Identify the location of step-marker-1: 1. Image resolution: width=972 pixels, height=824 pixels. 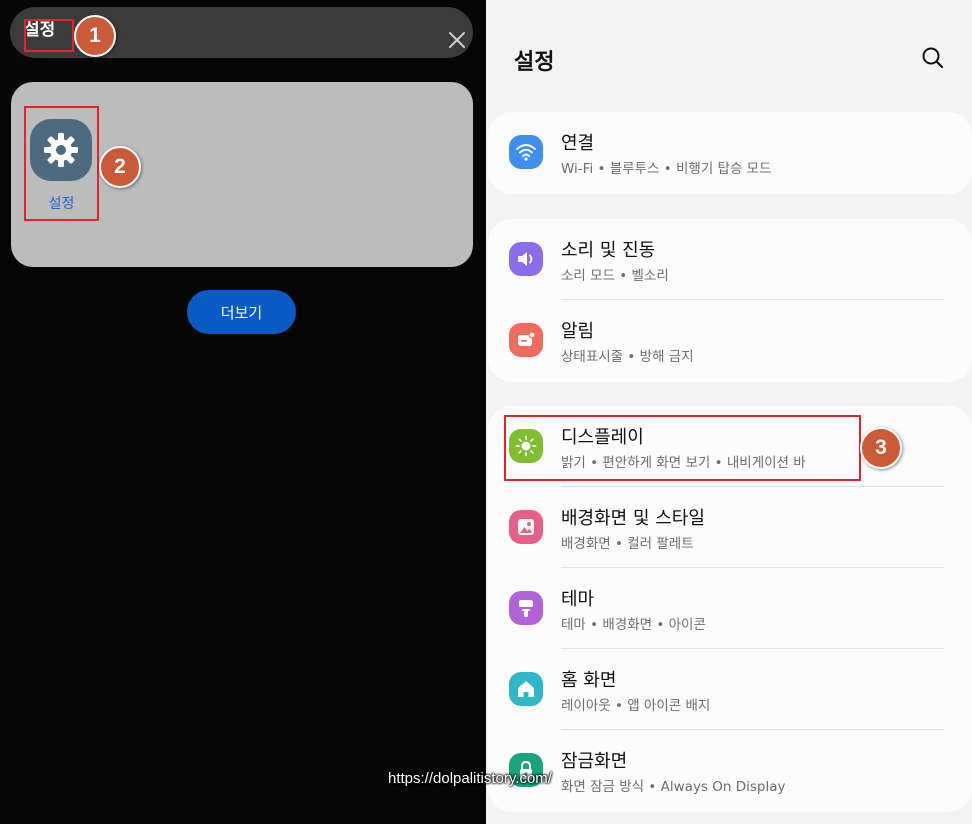
(95, 36).